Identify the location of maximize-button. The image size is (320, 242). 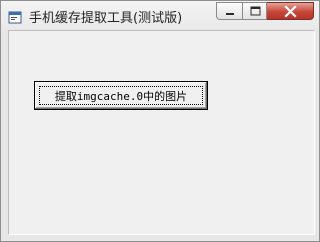
(254, 11).